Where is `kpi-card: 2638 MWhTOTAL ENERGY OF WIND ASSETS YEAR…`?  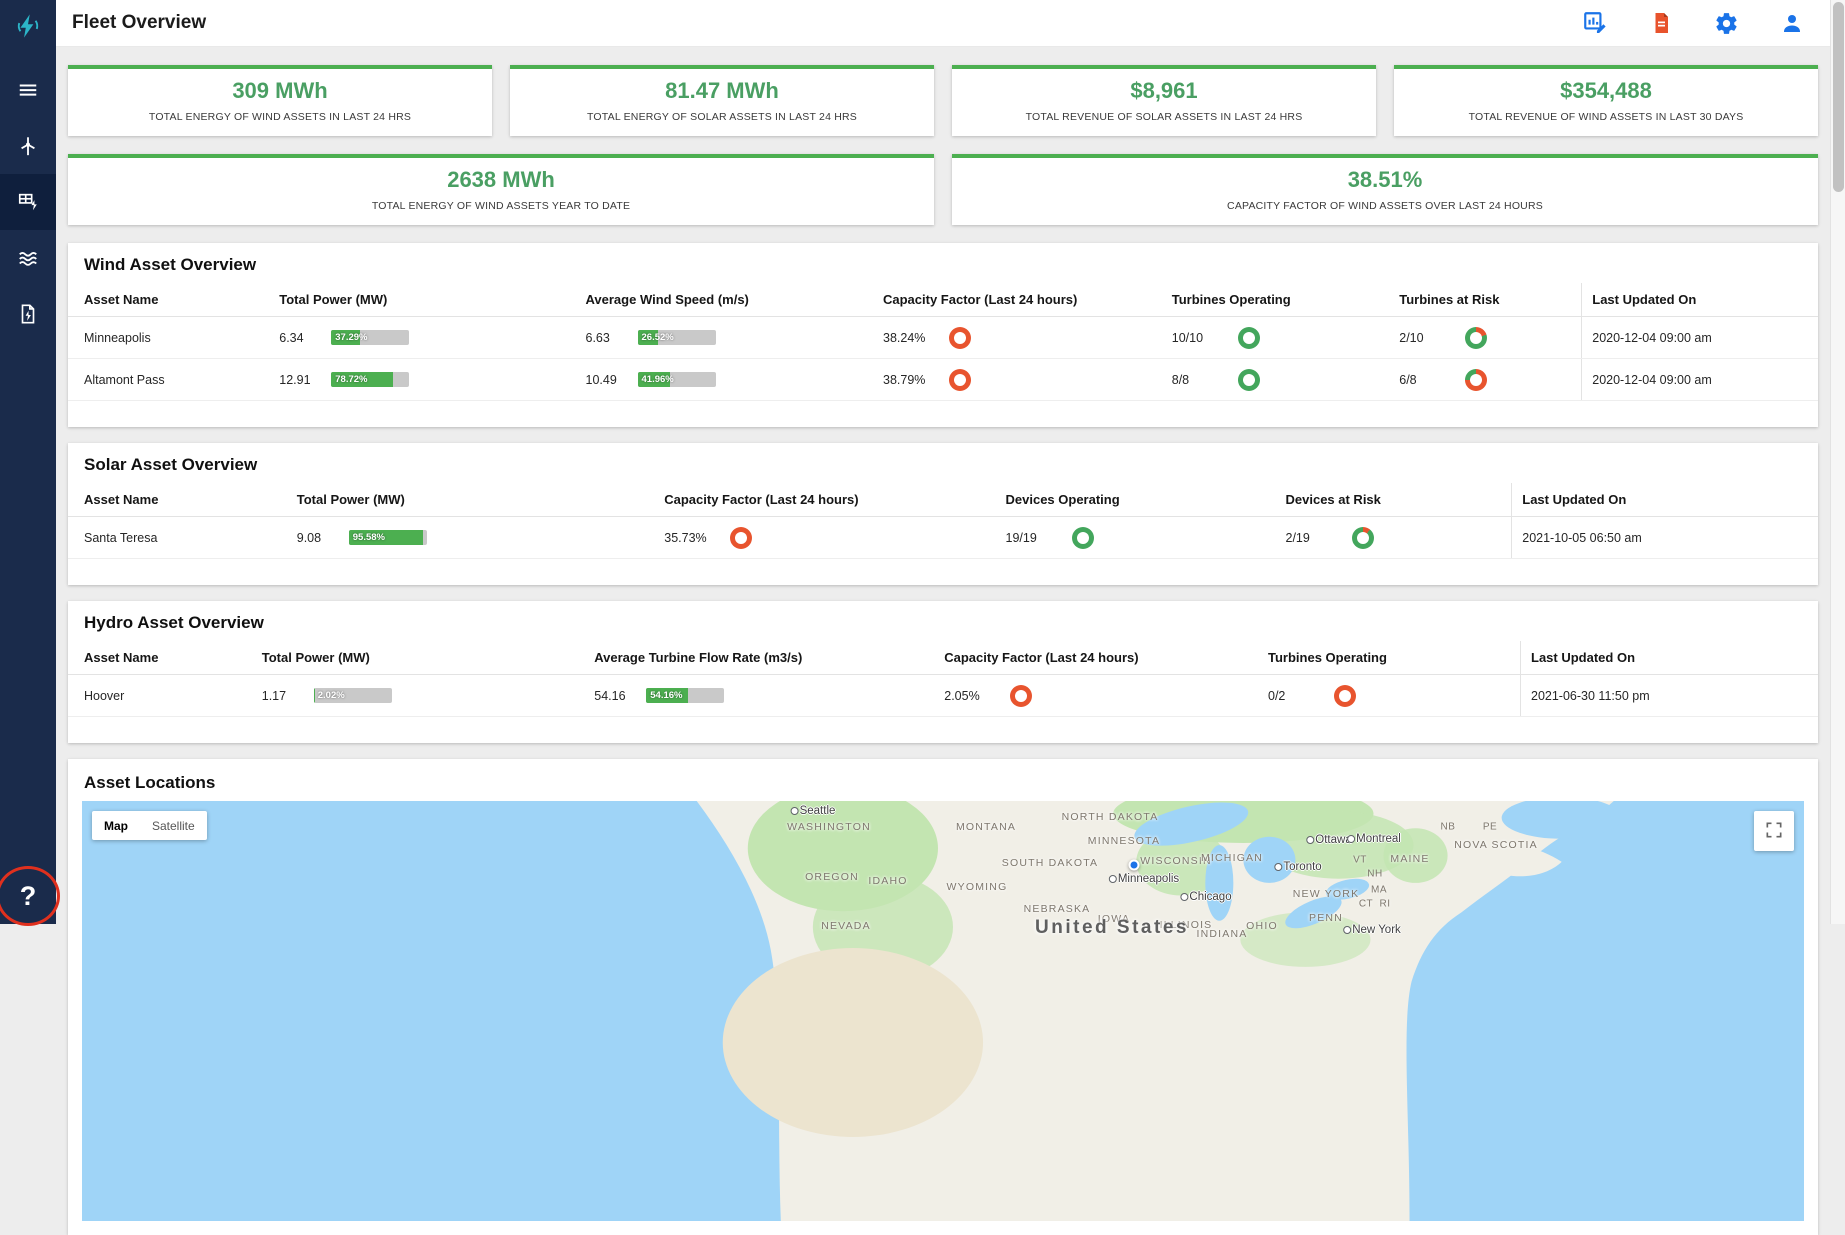
kpi-card: 2638 MWhTOTAL ENERGY OF WIND ASSETS YEAR… is located at coordinates (501, 189).